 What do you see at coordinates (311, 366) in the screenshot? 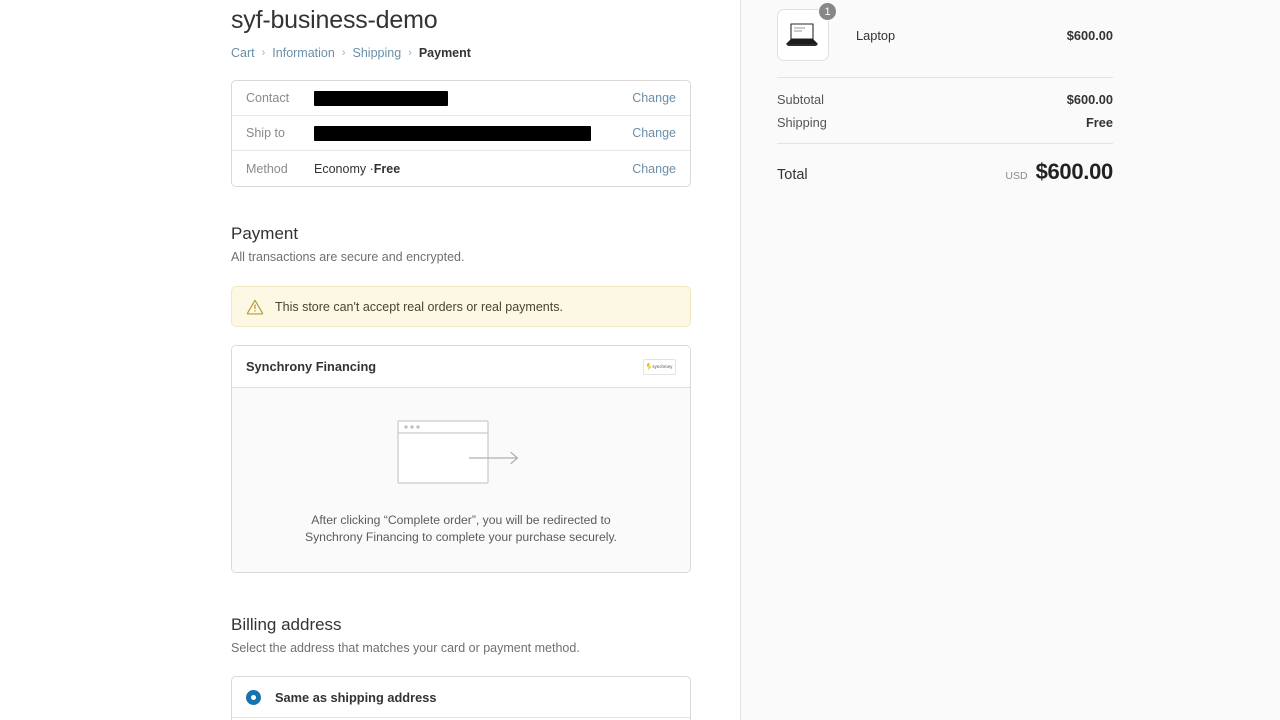
I see `payment-method-name: Synchrony Financing` at bounding box center [311, 366].